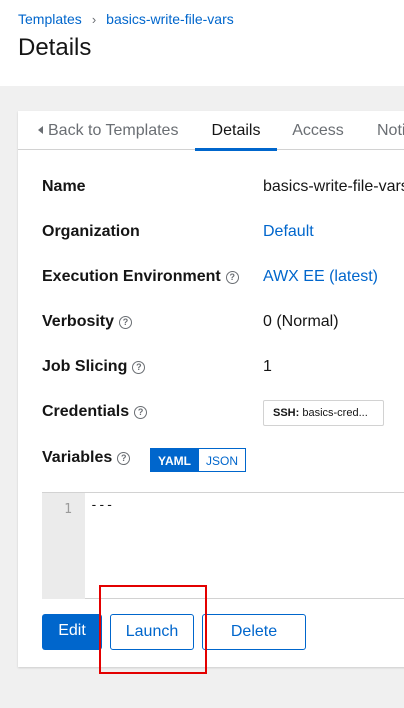 The width and height of the screenshot is (404, 708). I want to click on page-title: Details, so click(55, 47).